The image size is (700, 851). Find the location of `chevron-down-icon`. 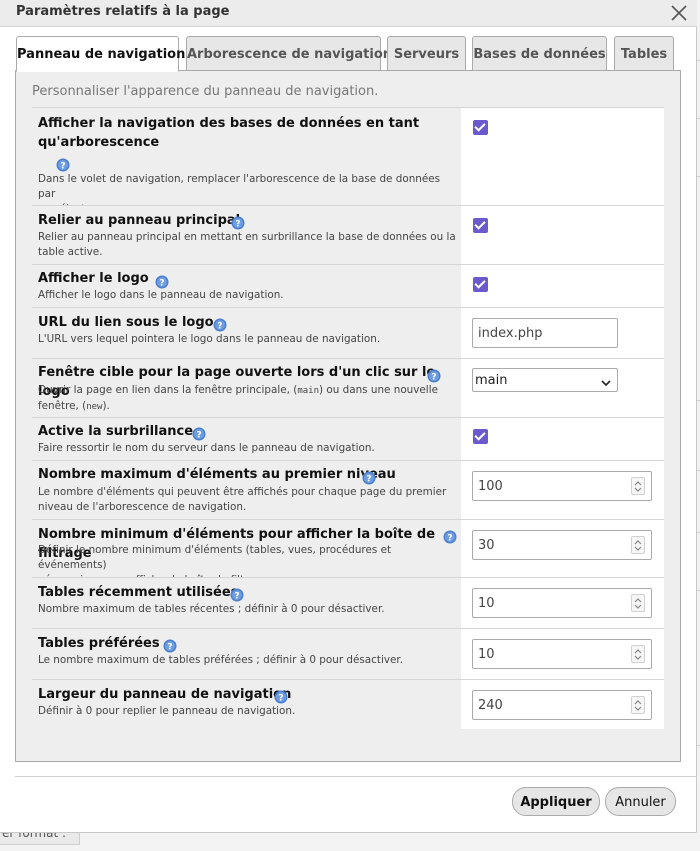

chevron-down-icon is located at coordinates (606, 381).